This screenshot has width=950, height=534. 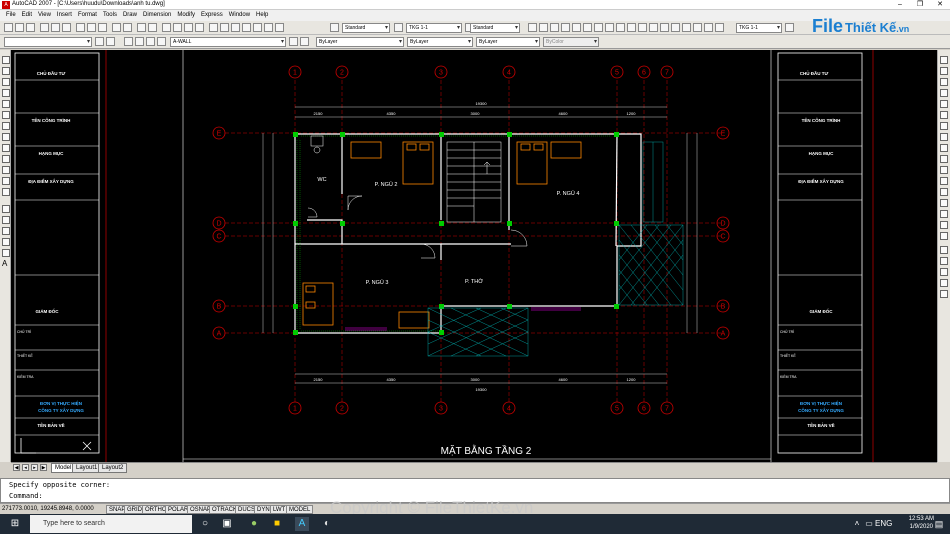 I want to click on dim-ordinate-icon, so click(x=565, y=27).